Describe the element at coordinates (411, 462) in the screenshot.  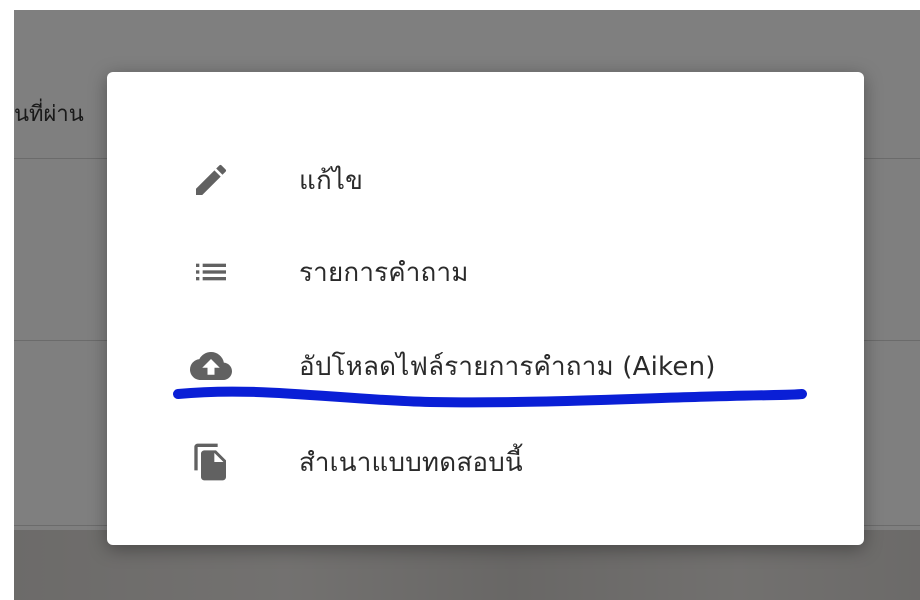
I see `menu-item-label: สำเนาแบบทดสอบนี้` at that location.